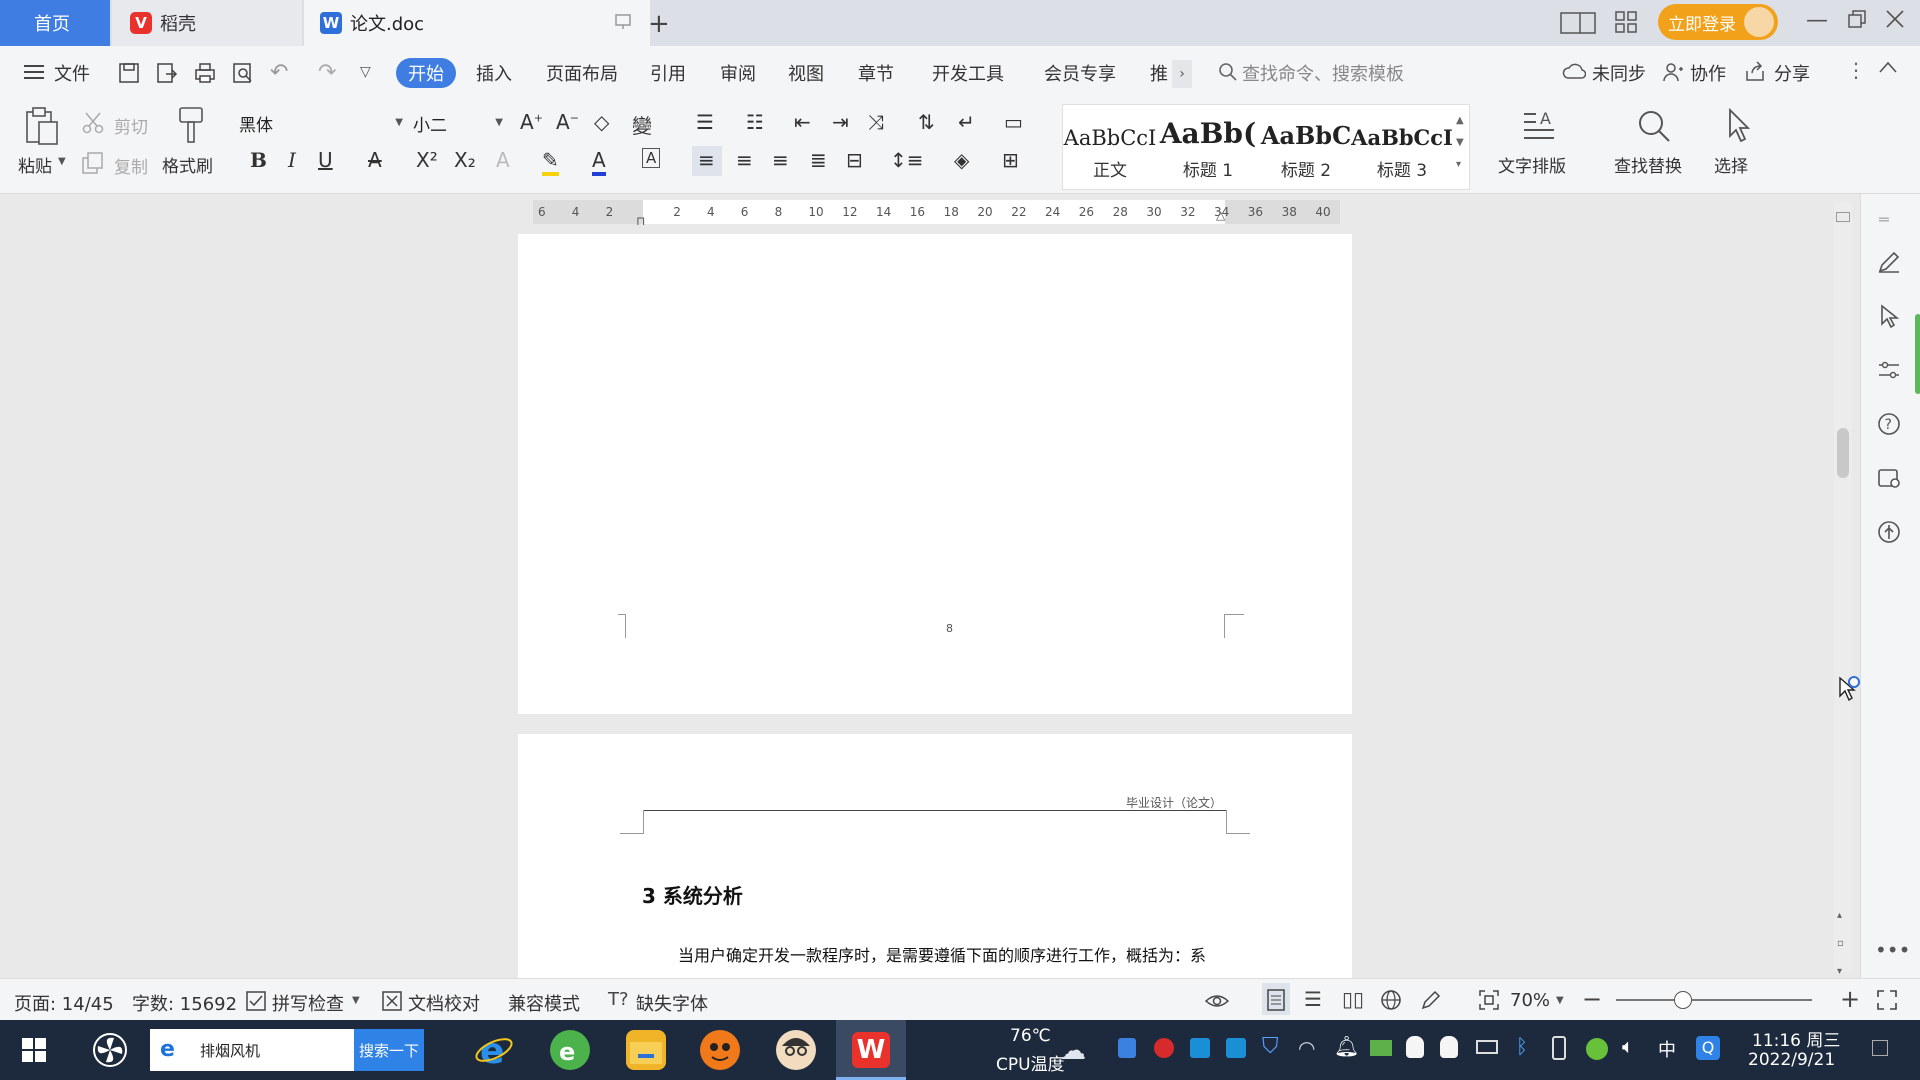 Image resolution: width=1920 pixels, height=1080 pixels. Describe the element at coordinates (599, 162) in the screenshot. I see `font-color-icon: A` at that location.